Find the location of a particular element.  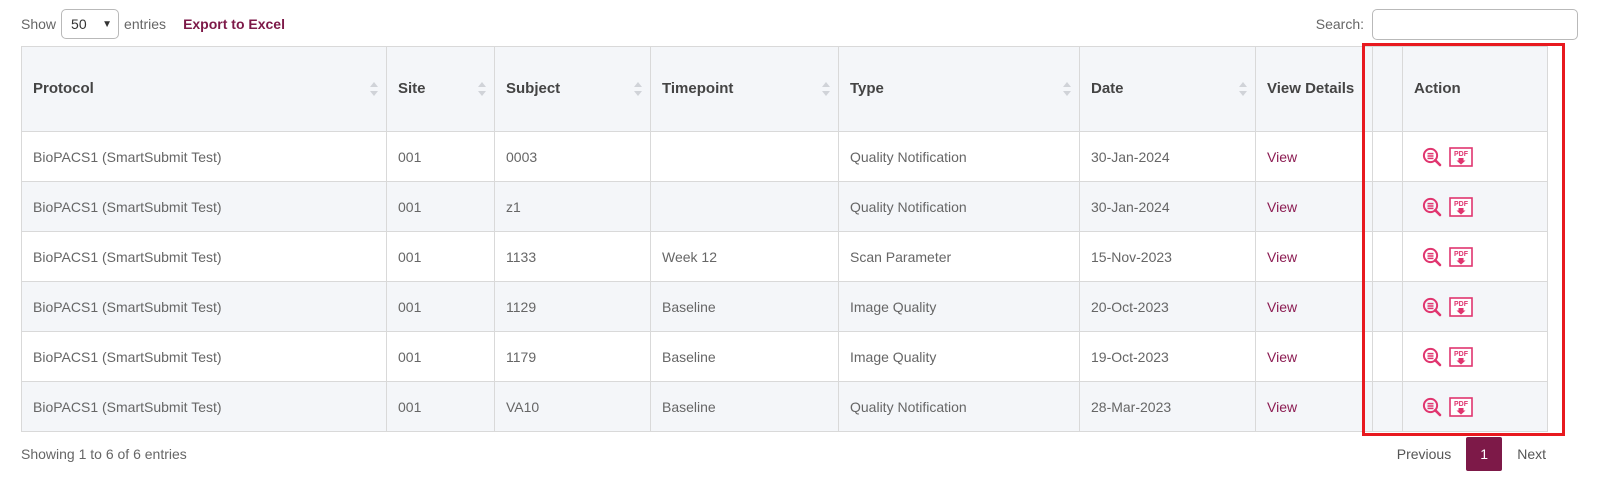

timepoint-cell is located at coordinates (744, 156).